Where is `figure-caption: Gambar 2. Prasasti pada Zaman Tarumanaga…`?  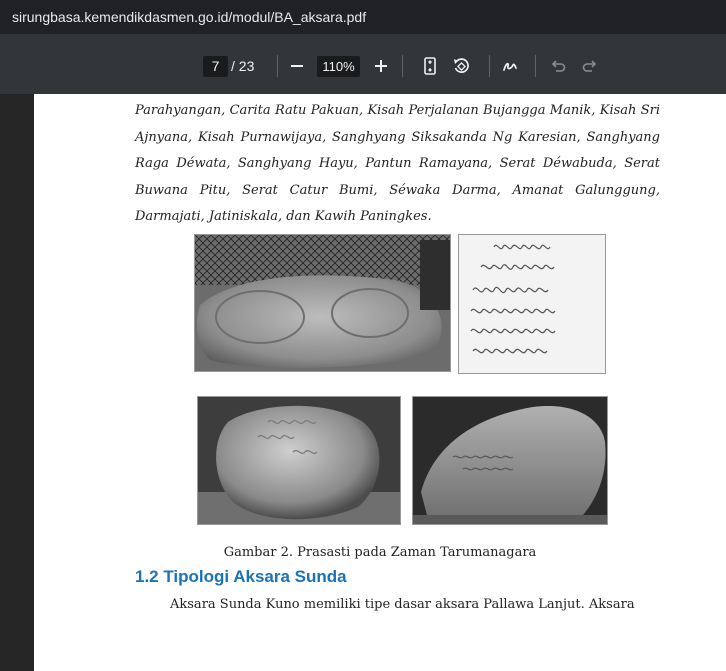 figure-caption: Gambar 2. Prasasti pada Zaman Tarumanaga… is located at coordinates (380, 552).